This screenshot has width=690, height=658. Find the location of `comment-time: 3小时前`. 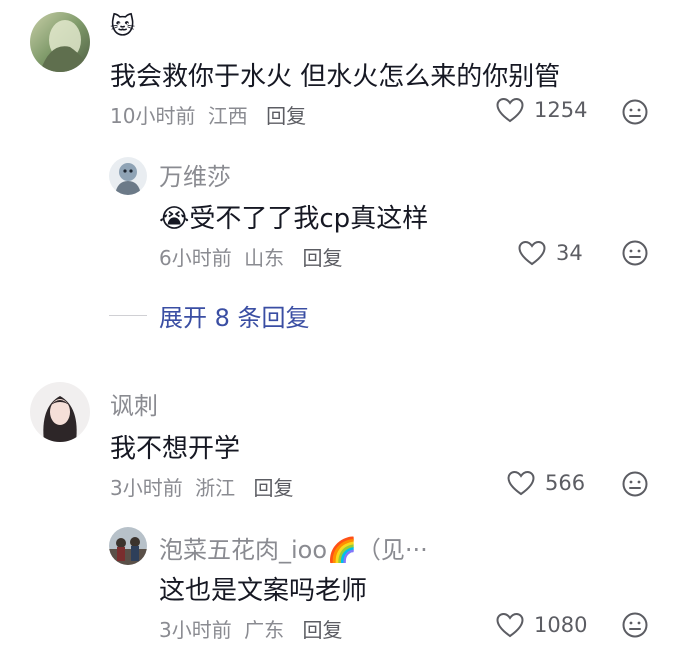

comment-time: 3小时前 is located at coordinates (146, 488).